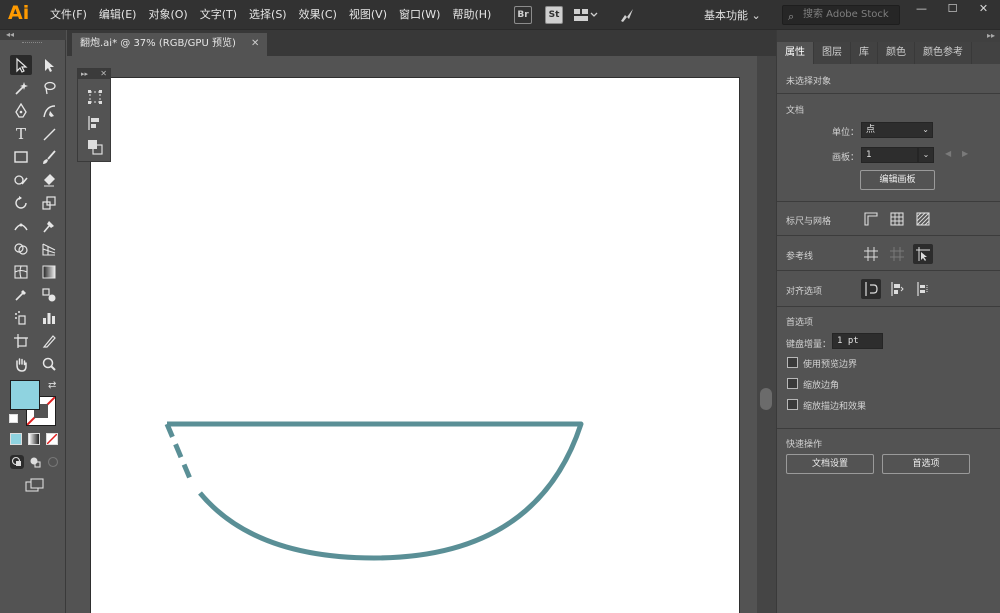 The image size is (1000, 613). Describe the element at coordinates (49, 318) in the screenshot. I see `column-graph-tool-icon` at that location.